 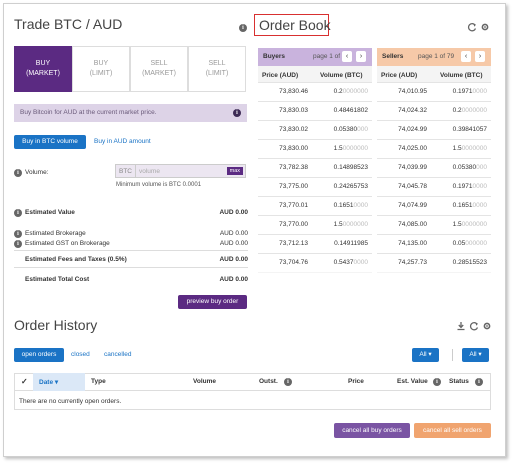 I want to click on sellers-price-cell: 74,085.00, so click(x=402, y=224).